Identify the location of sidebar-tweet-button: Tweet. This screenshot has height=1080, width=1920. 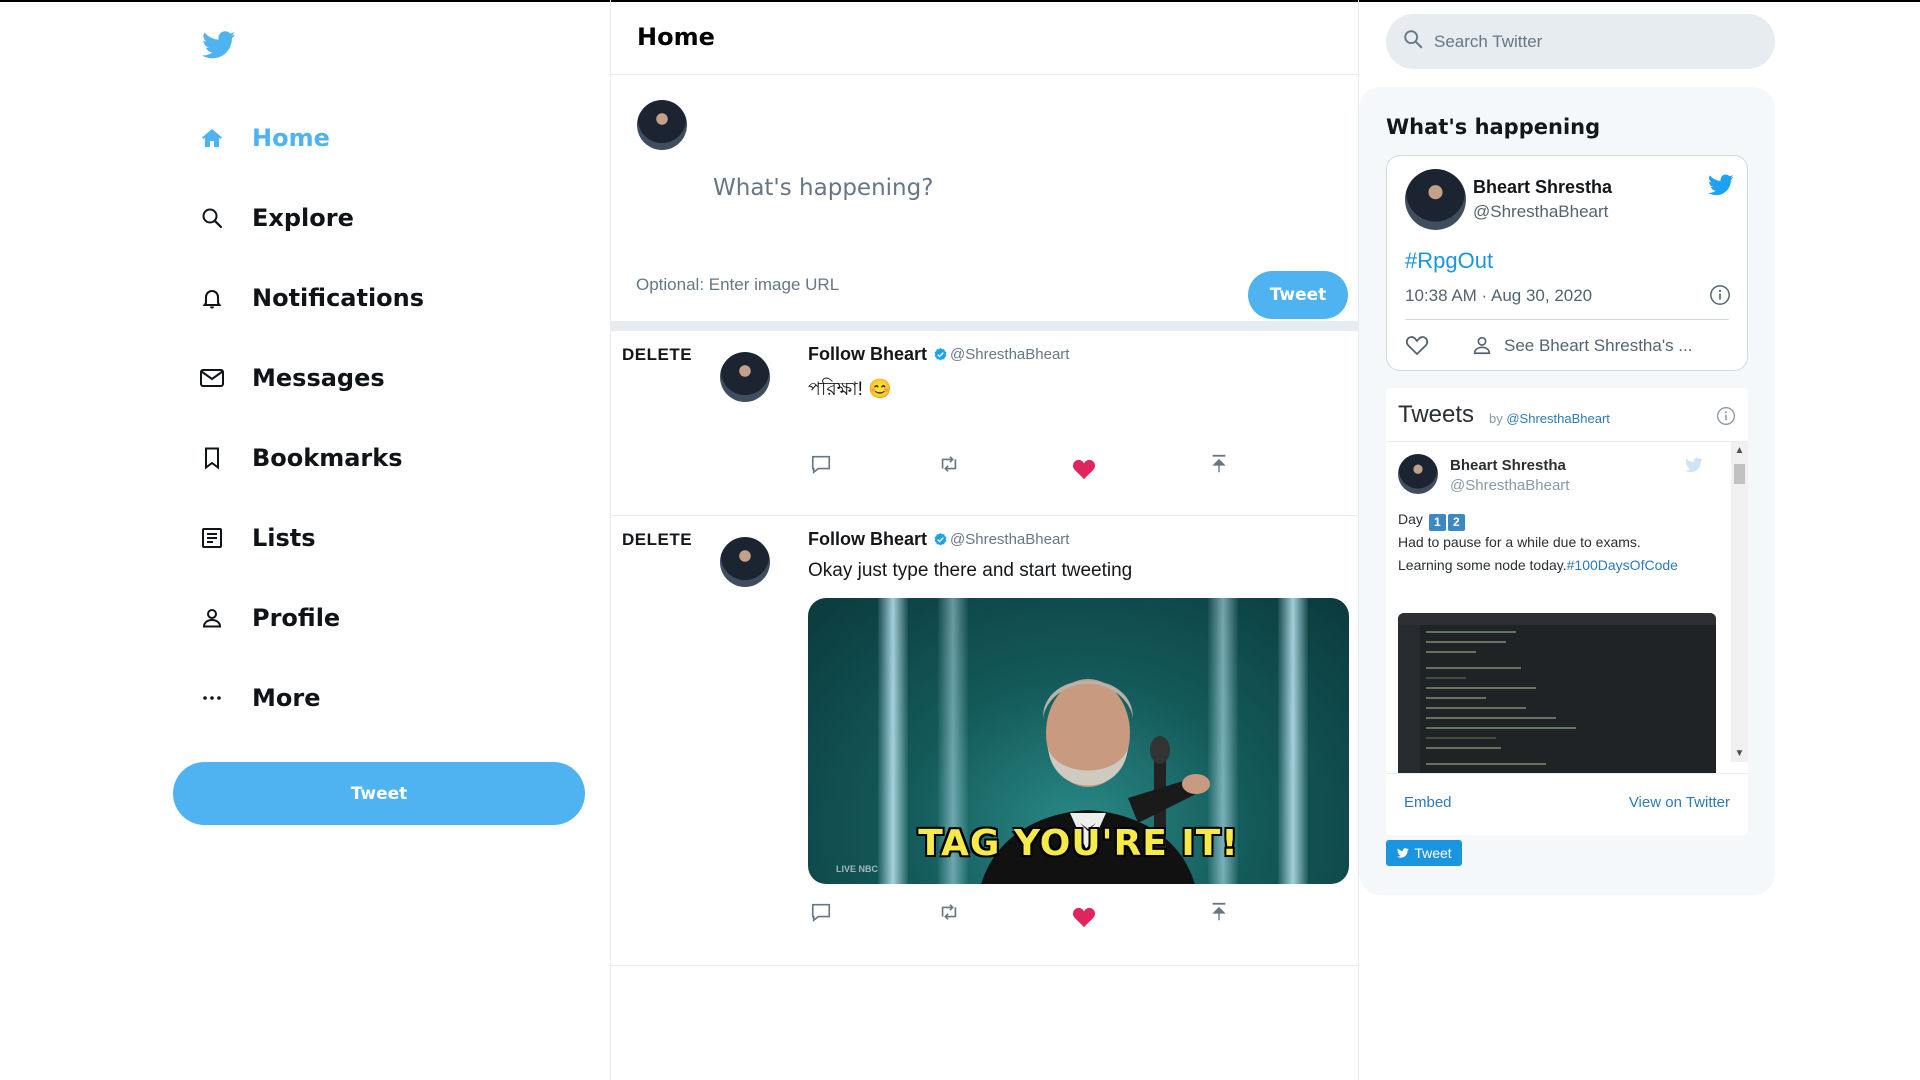
(379, 793).